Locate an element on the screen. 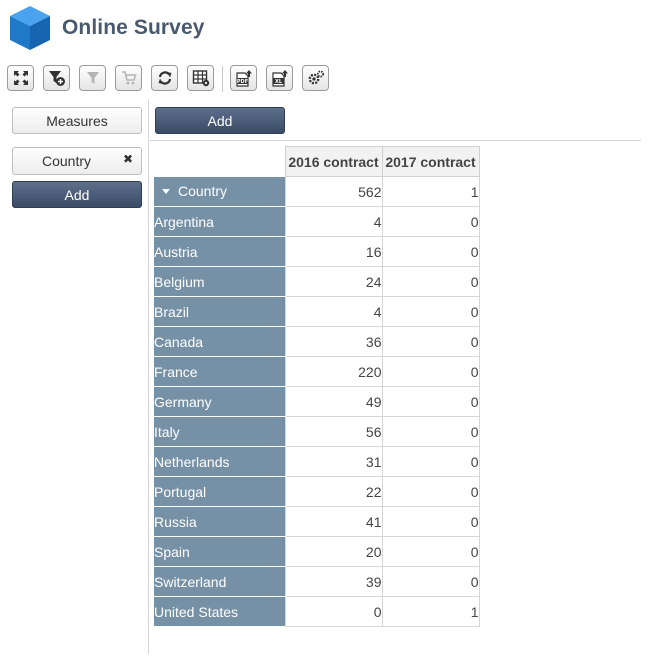 This screenshot has width=656, height=671. row-header: Switzerland is located at coordinates (219, 581).